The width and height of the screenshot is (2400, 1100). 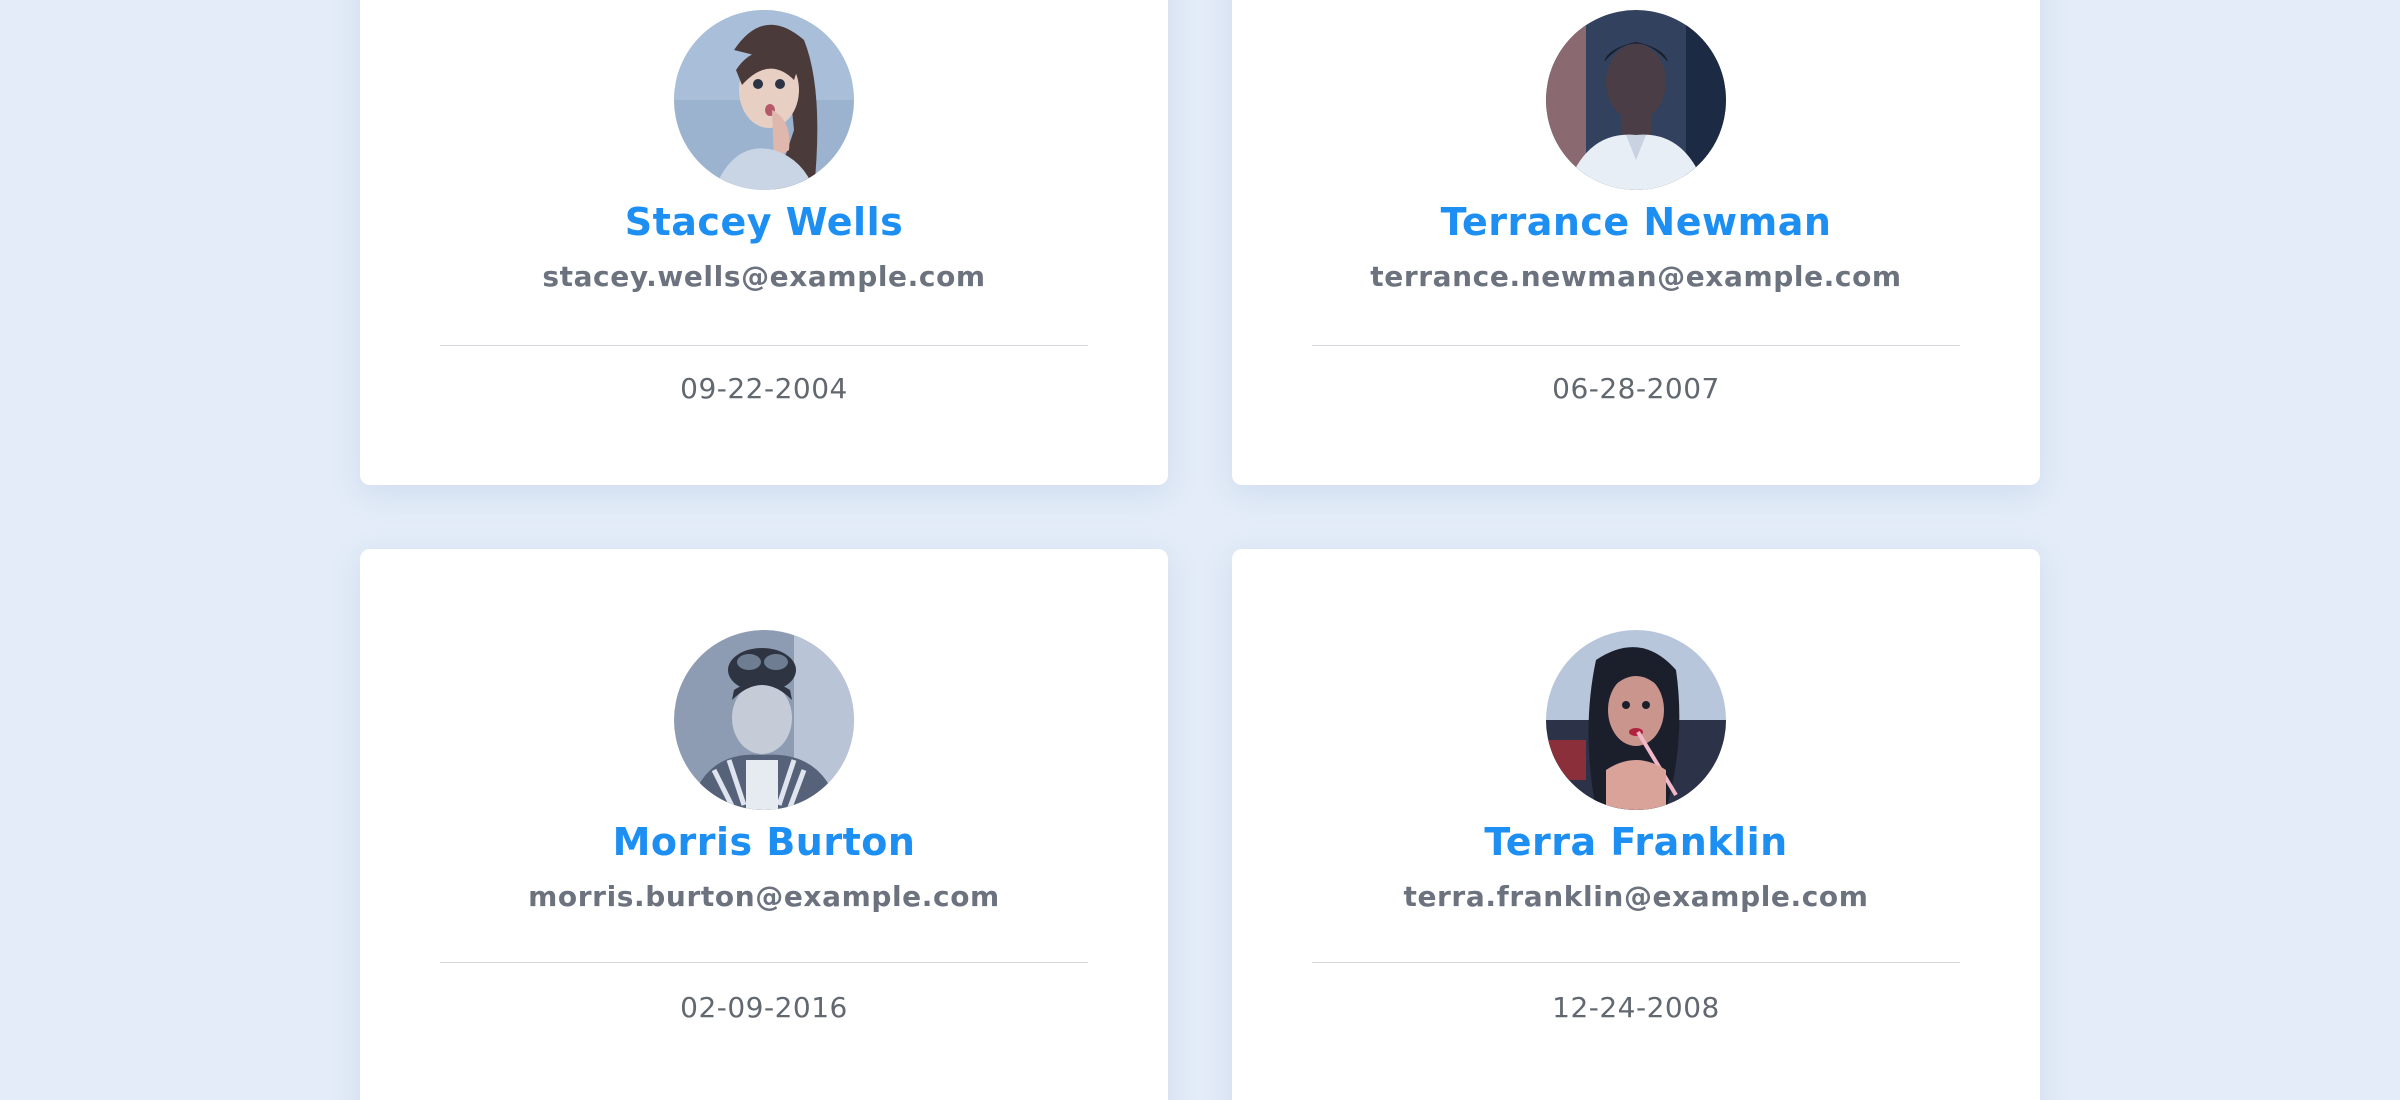 I want to click on user-name: Morris Burton, so click(x=764, y=842).